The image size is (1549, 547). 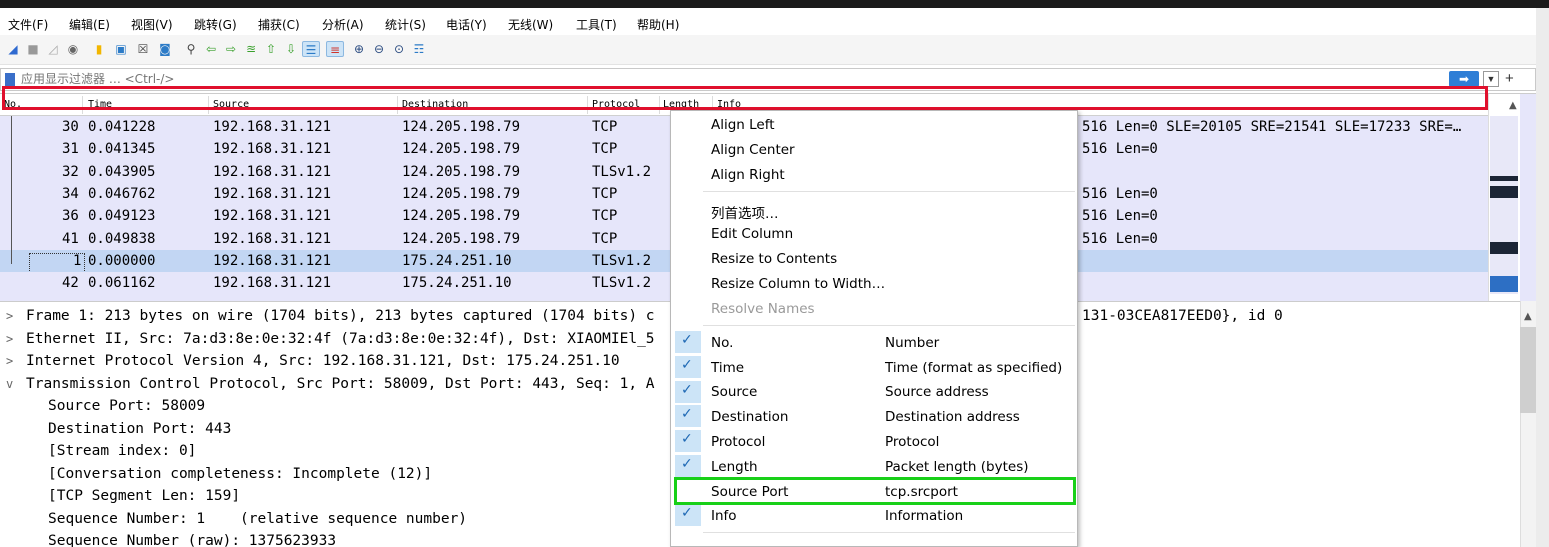 I want to click on menu-column-no-desc: Number, so click(x=912, y=343).